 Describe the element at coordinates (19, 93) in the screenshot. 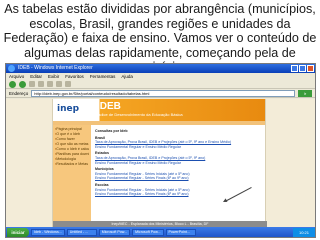

I see `address-label: Endereço` at that location.